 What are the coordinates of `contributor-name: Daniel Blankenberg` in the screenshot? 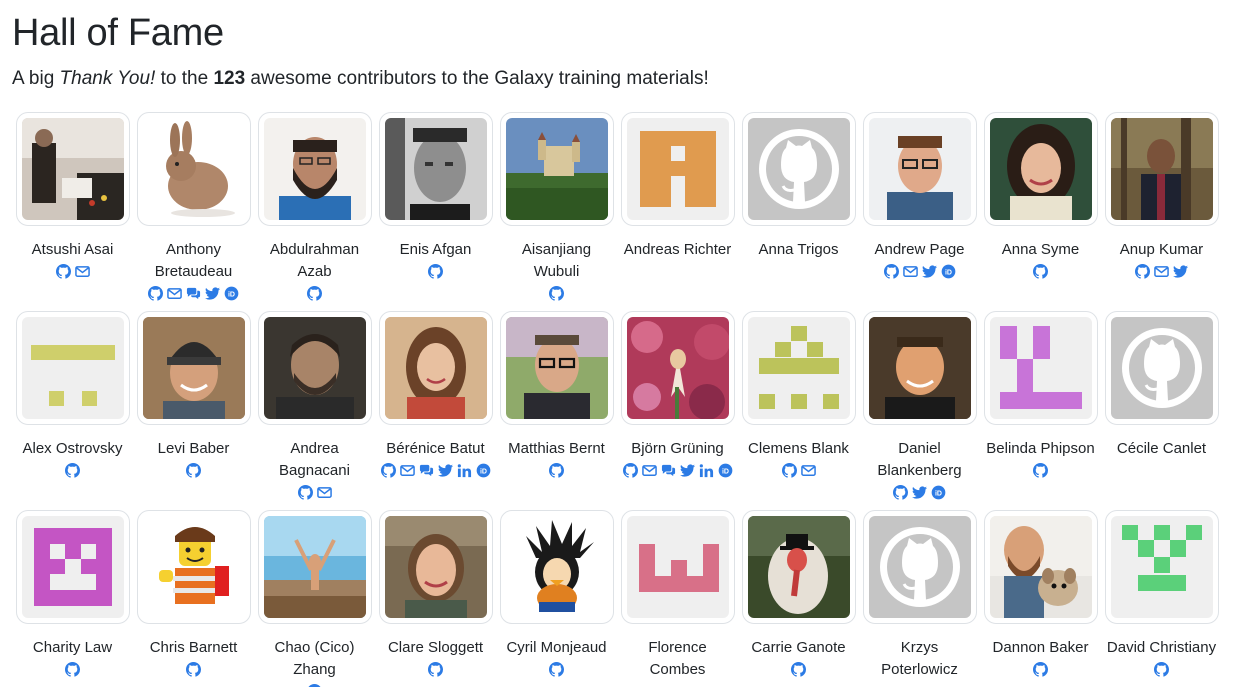 It's located at (919, 460).